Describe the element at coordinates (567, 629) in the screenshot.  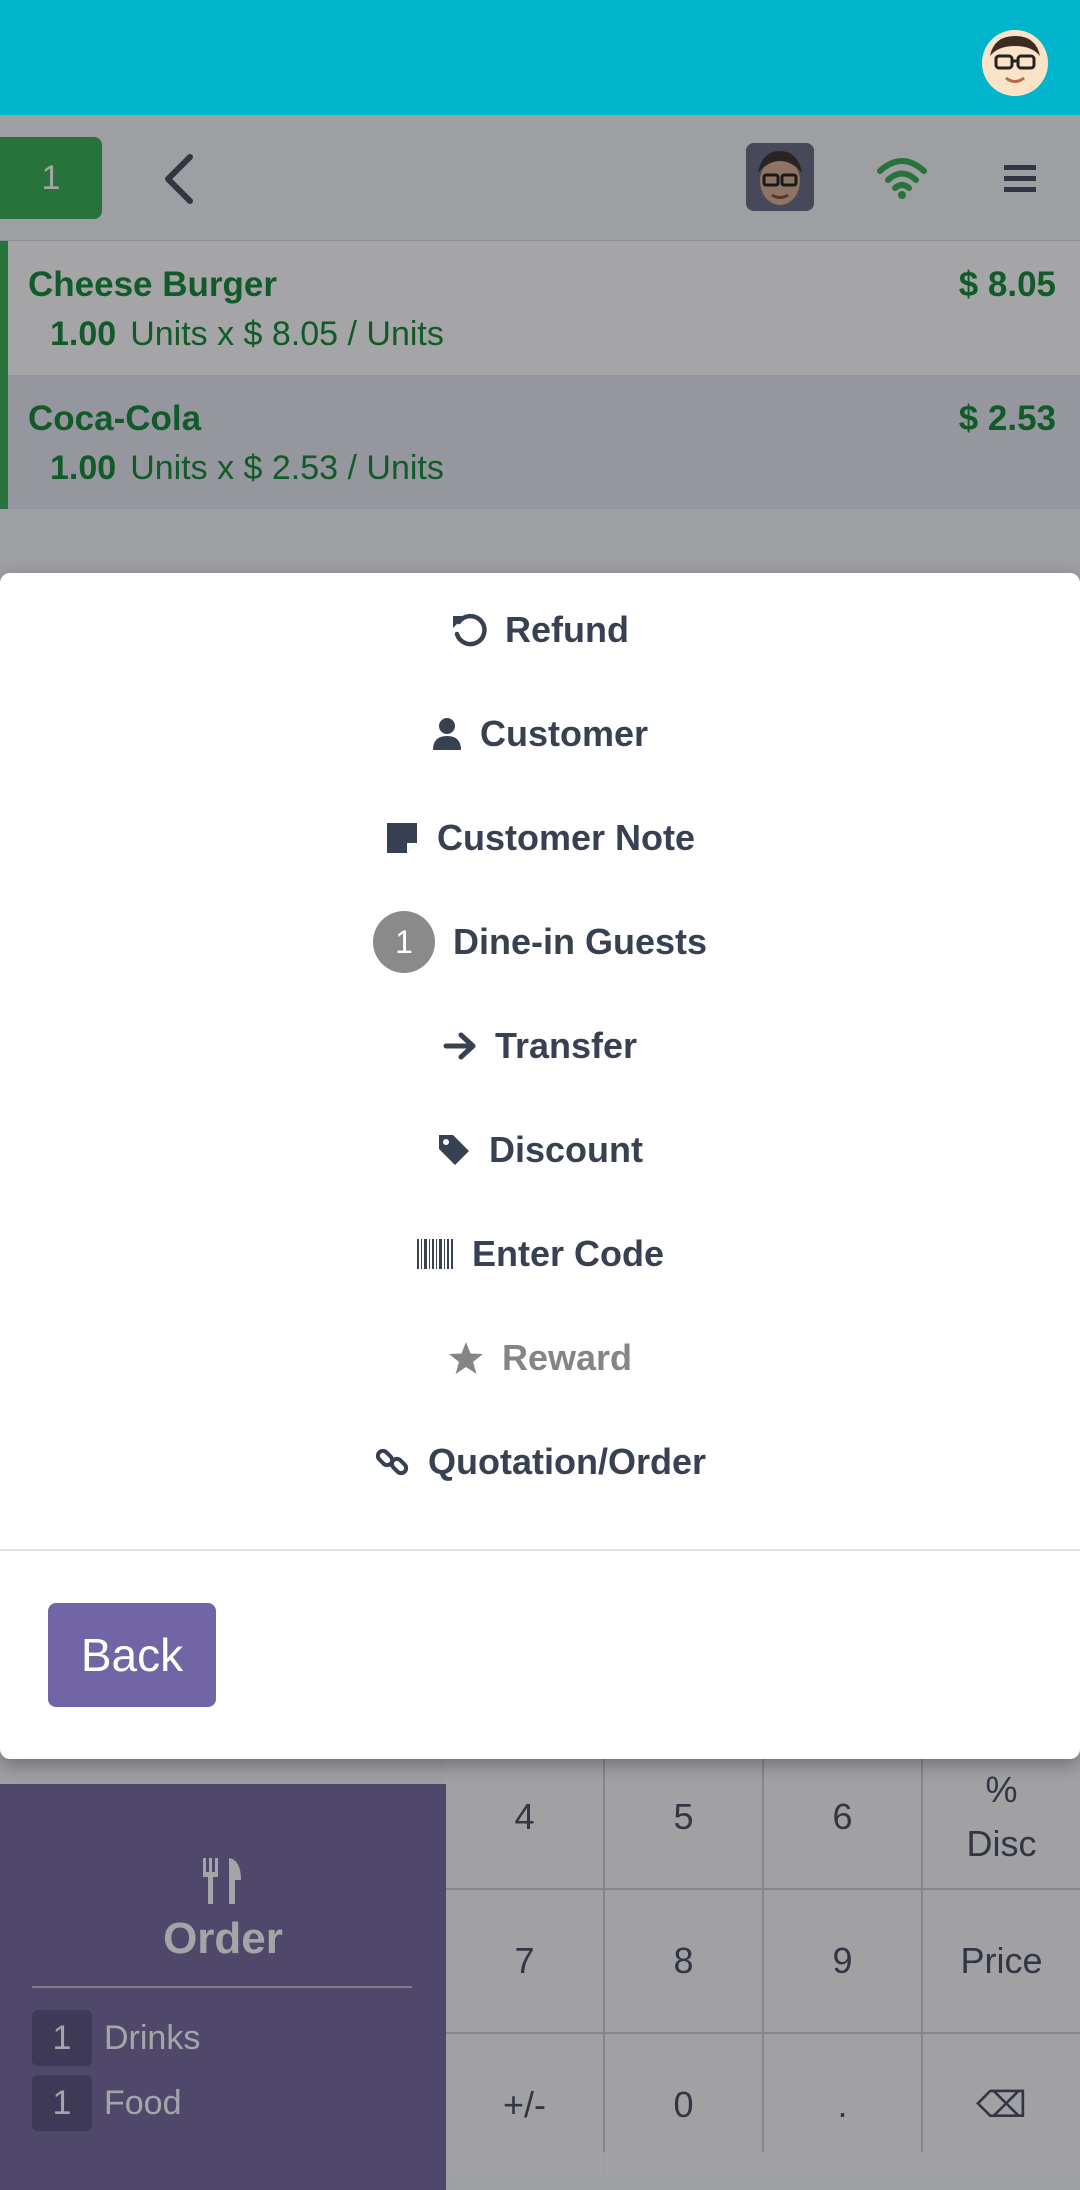
I see `refund-label: Refund` at that location.